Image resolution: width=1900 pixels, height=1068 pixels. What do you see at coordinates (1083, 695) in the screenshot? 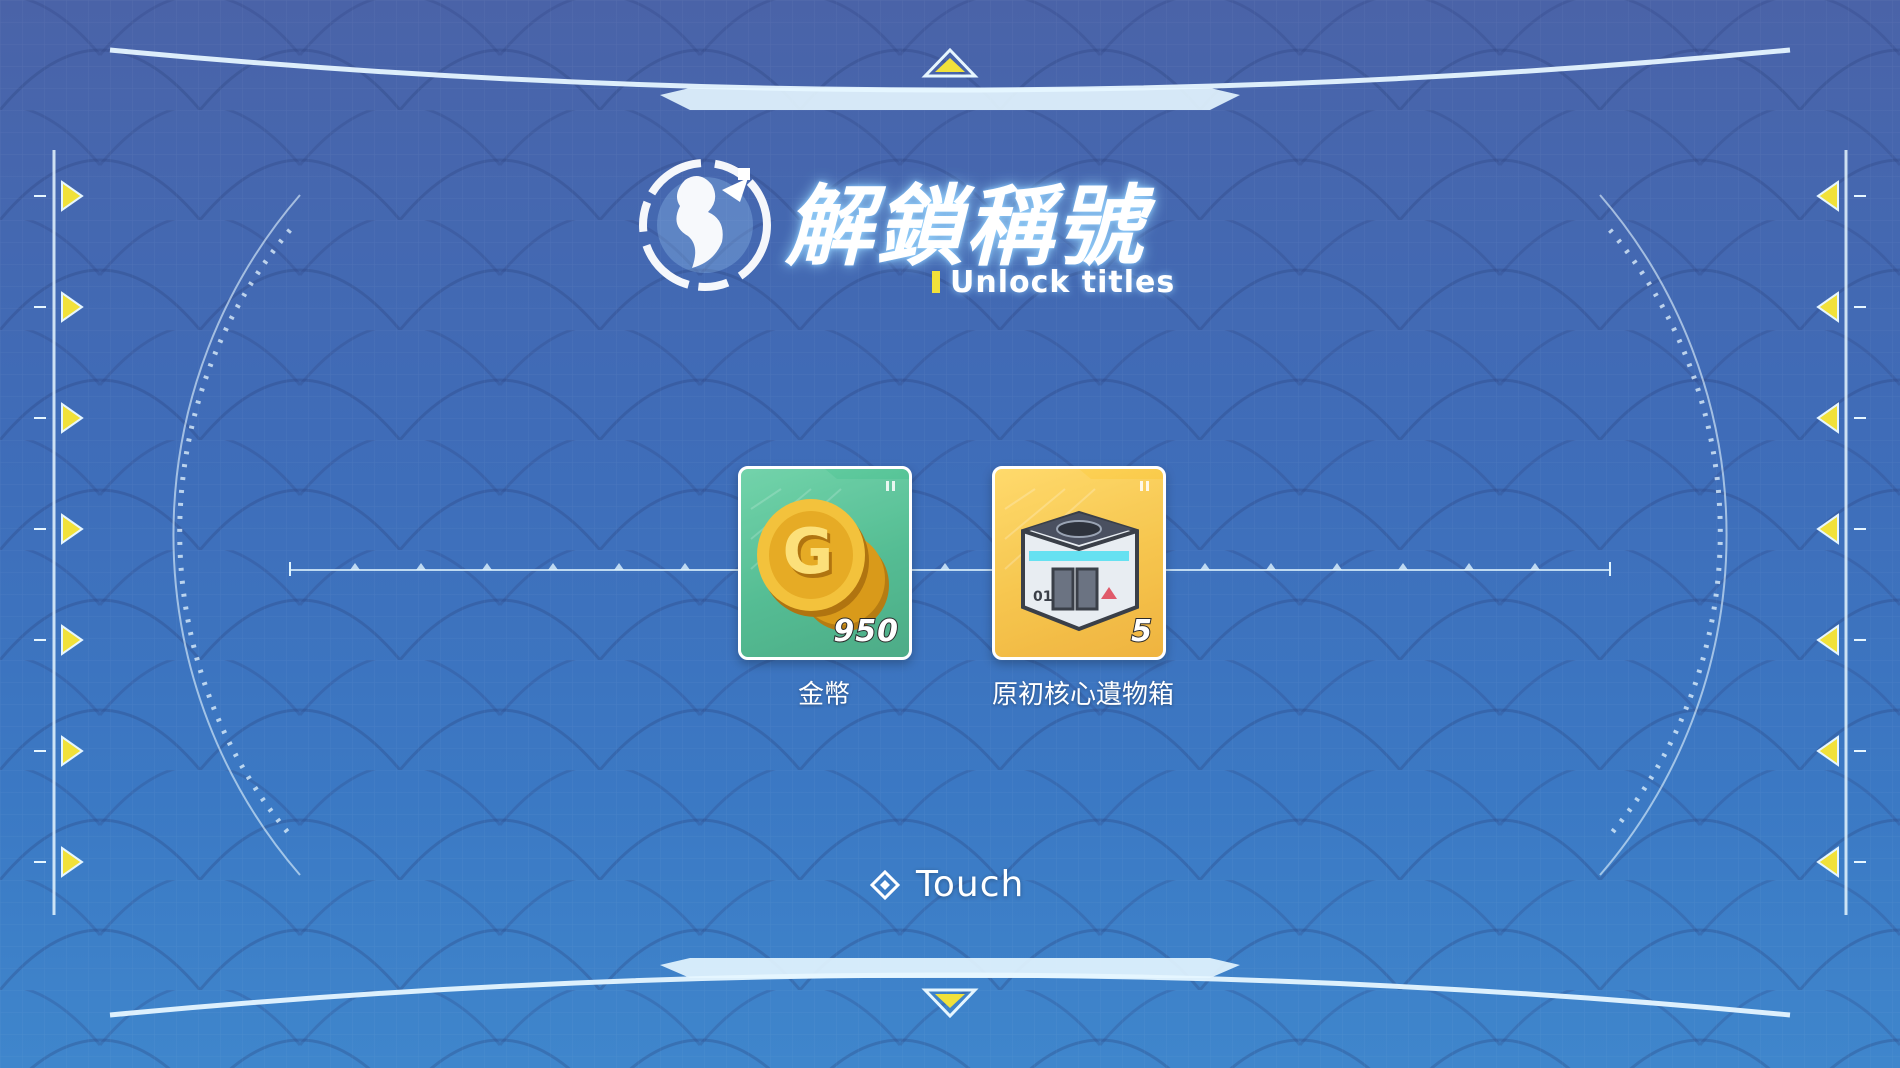
I see `reward-name: 原初核心遺物箱` at bounding box center [1083, 695].